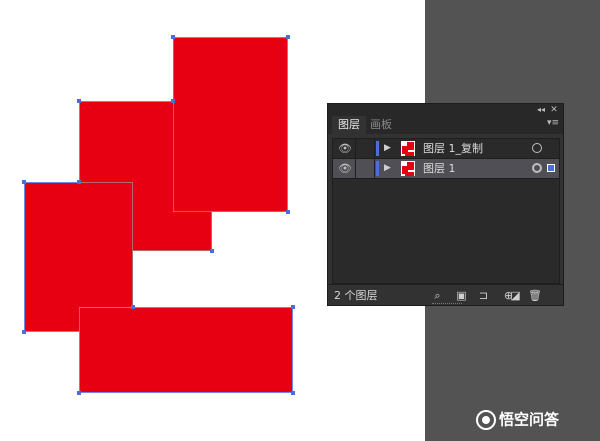 The image size is (600, 441). Describe the element at coordinates (356, 295) in the screenshot. I see `layer-count: 2 个图层` at that location.